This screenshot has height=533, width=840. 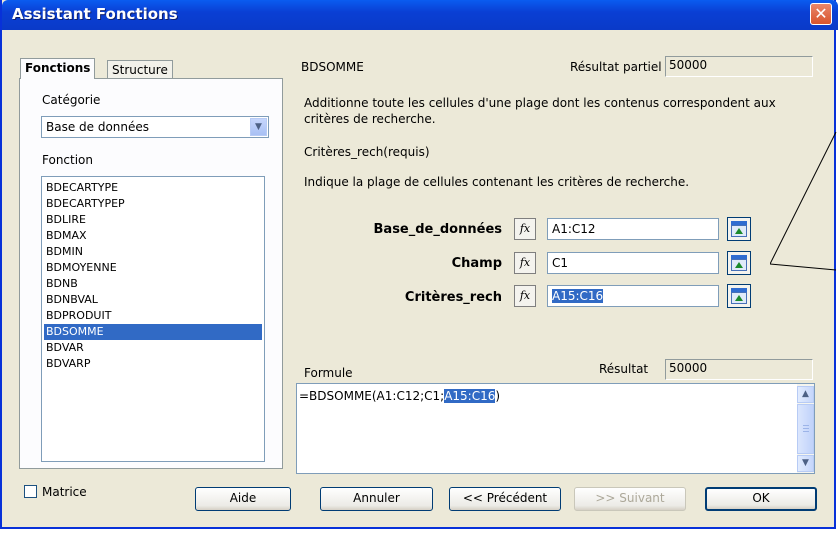 What do you see at coordinates (525, 229) in the screenshot?
I see `fx-button-base-de-donnees: fx` at bounding box center [525, 229].